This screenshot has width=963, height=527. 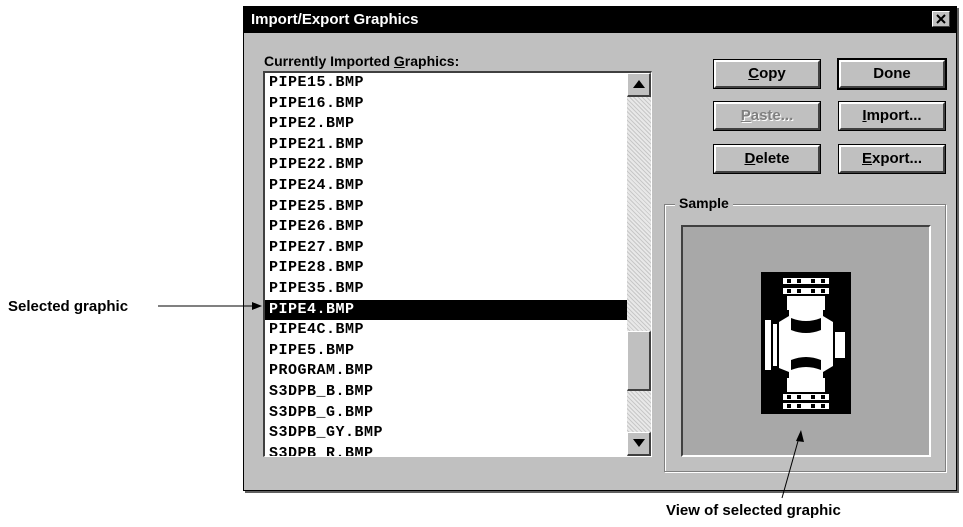 I want to click on list-scrollbar, so click(x=639, y=264).